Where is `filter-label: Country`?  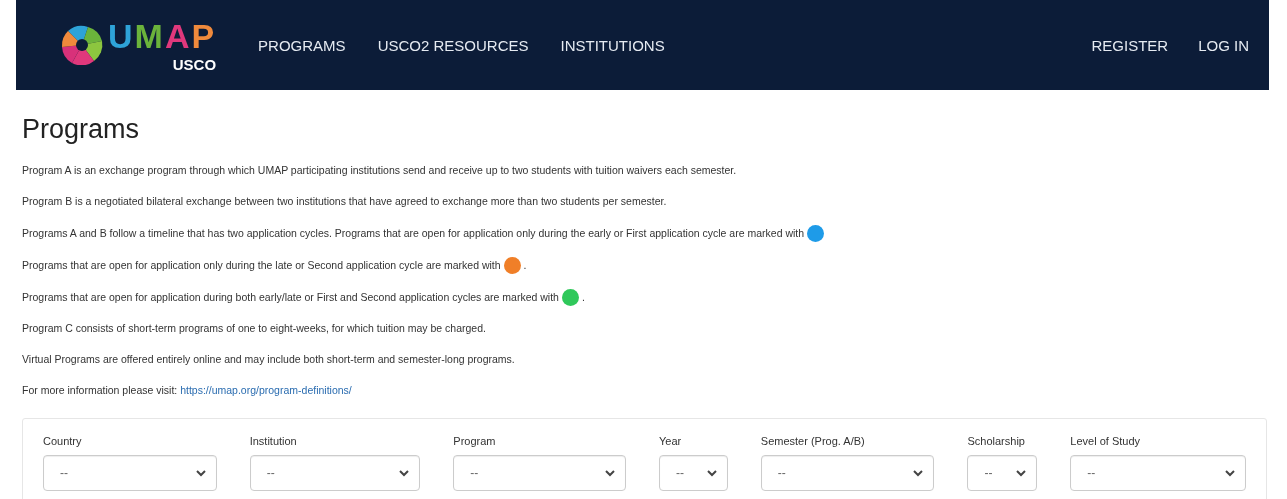 filter-label: Country is located at coordinates (63, 441).